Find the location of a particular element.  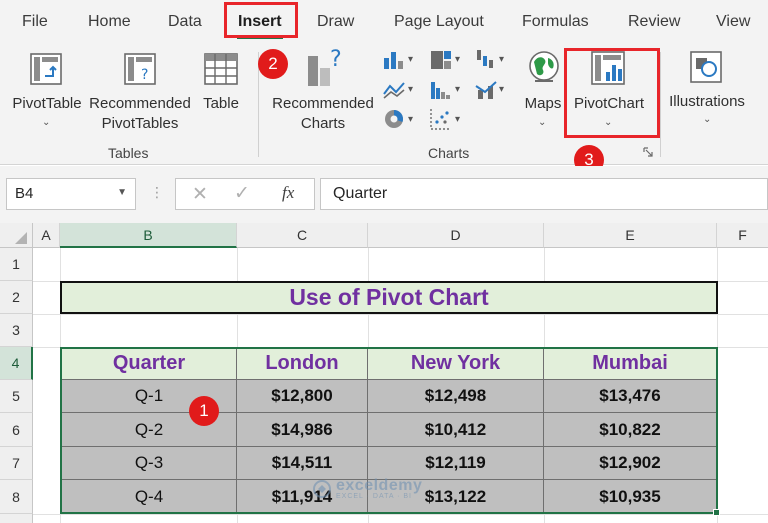

pivotchart-highlight is located at coordinates (612, 93).